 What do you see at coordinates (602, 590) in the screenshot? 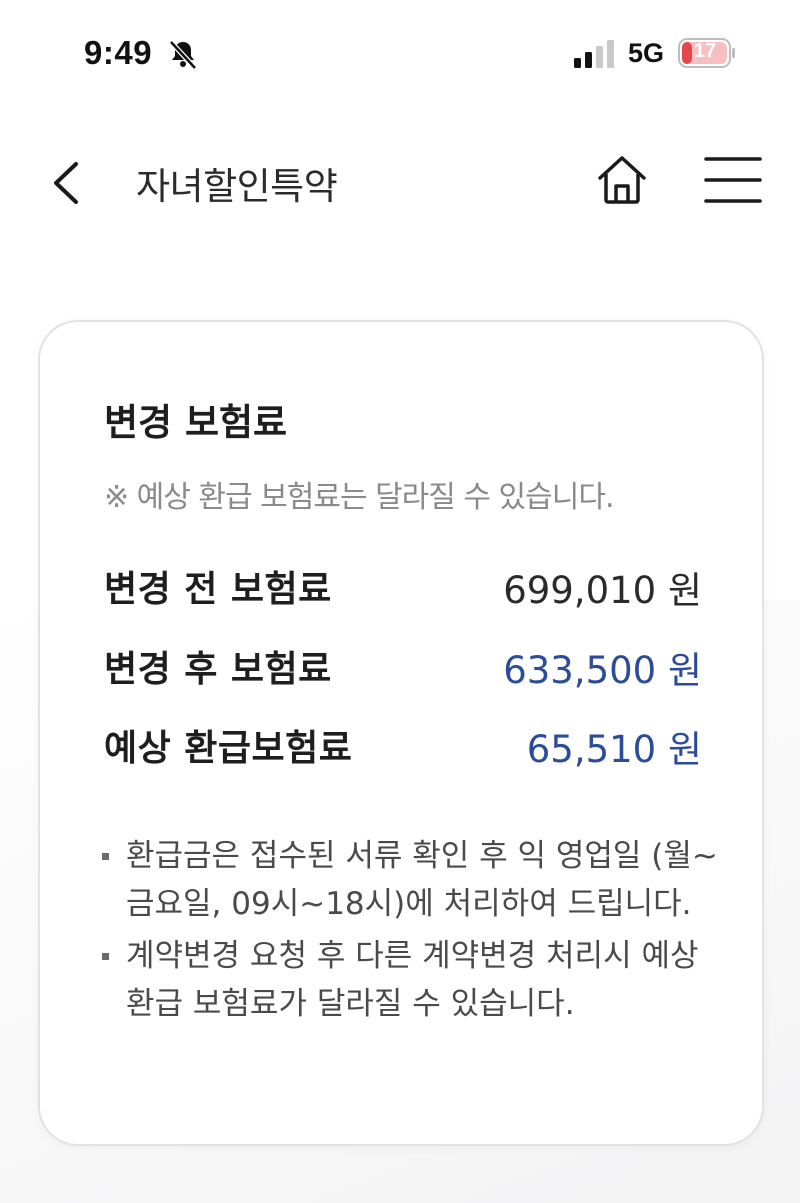
I see `premium-before-value: 699,010 원` at bounding box center [602, 590].